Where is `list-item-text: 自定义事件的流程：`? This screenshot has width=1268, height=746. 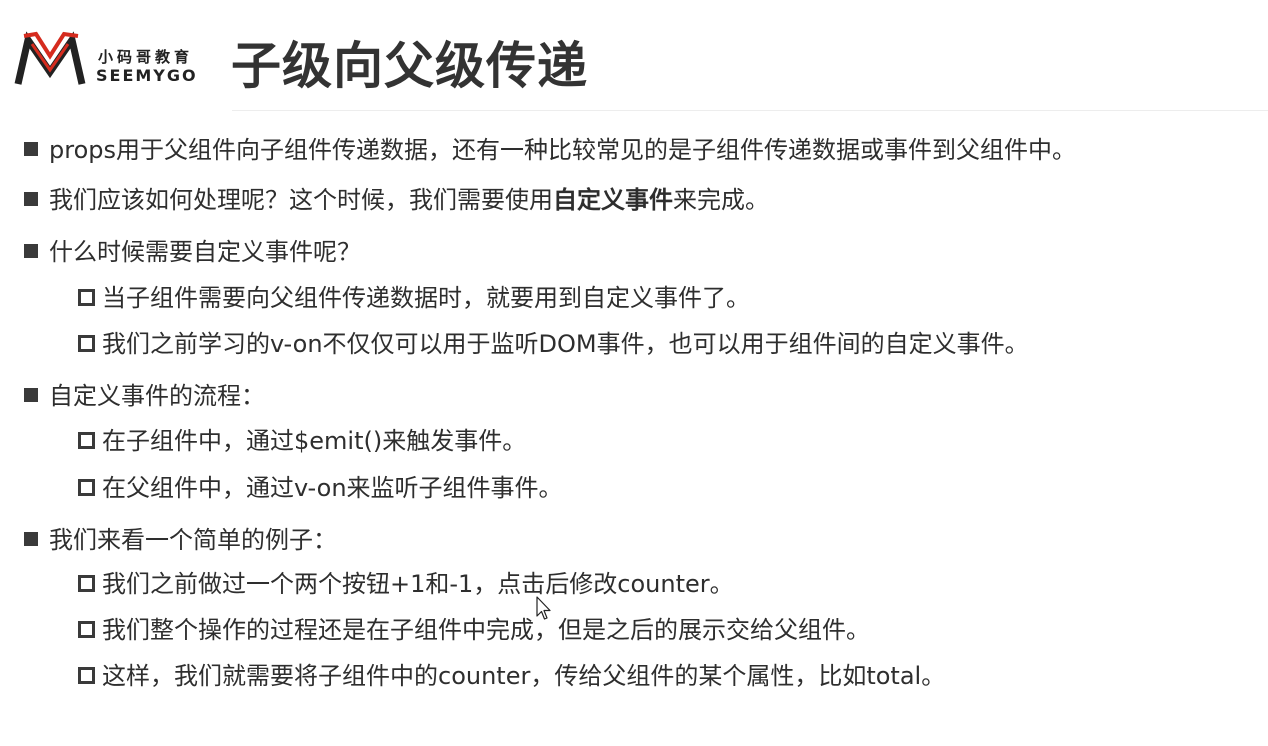
list-item-text: 自定义事件的流程： is located at coordinates (157, 396).